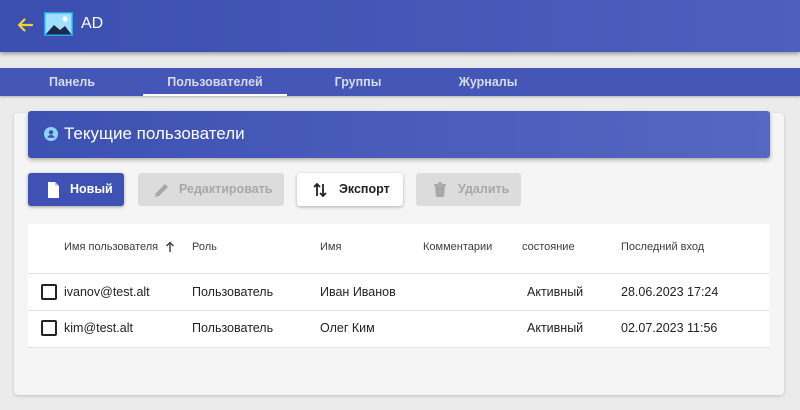 The image size is (800, 410). What do you see at coordinates (457, 247) in the screenshot?
I see `column-header-comments: Комментарии` at bounding box center [457, 247].